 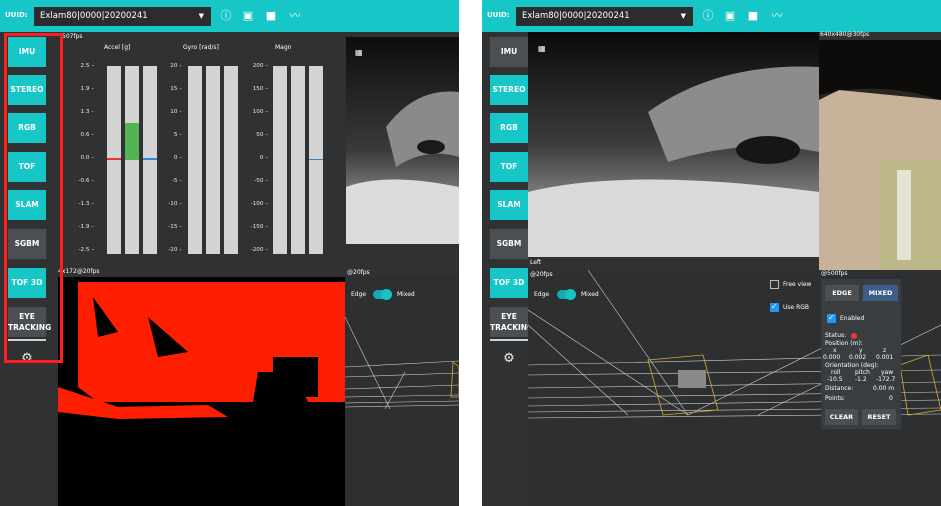 What do you see at coordinates (887, 372) in the screenshot?
I see `orient-head-yaw: yaw` at bounding box center [887, 372].